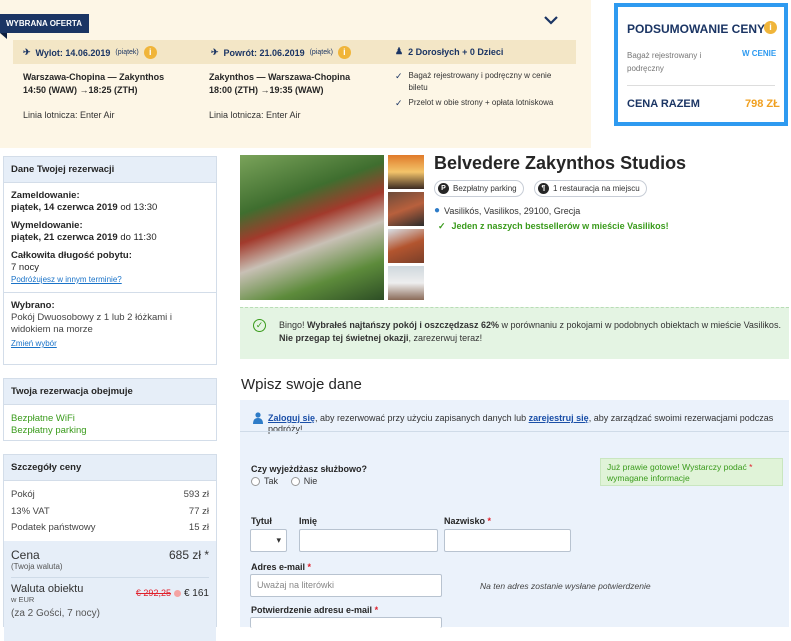  Describe the element at coordinates (312, 610) in the screenshot. I see `email-confirm-label-text: Potwierdzenie adresu e-mail` at that location.